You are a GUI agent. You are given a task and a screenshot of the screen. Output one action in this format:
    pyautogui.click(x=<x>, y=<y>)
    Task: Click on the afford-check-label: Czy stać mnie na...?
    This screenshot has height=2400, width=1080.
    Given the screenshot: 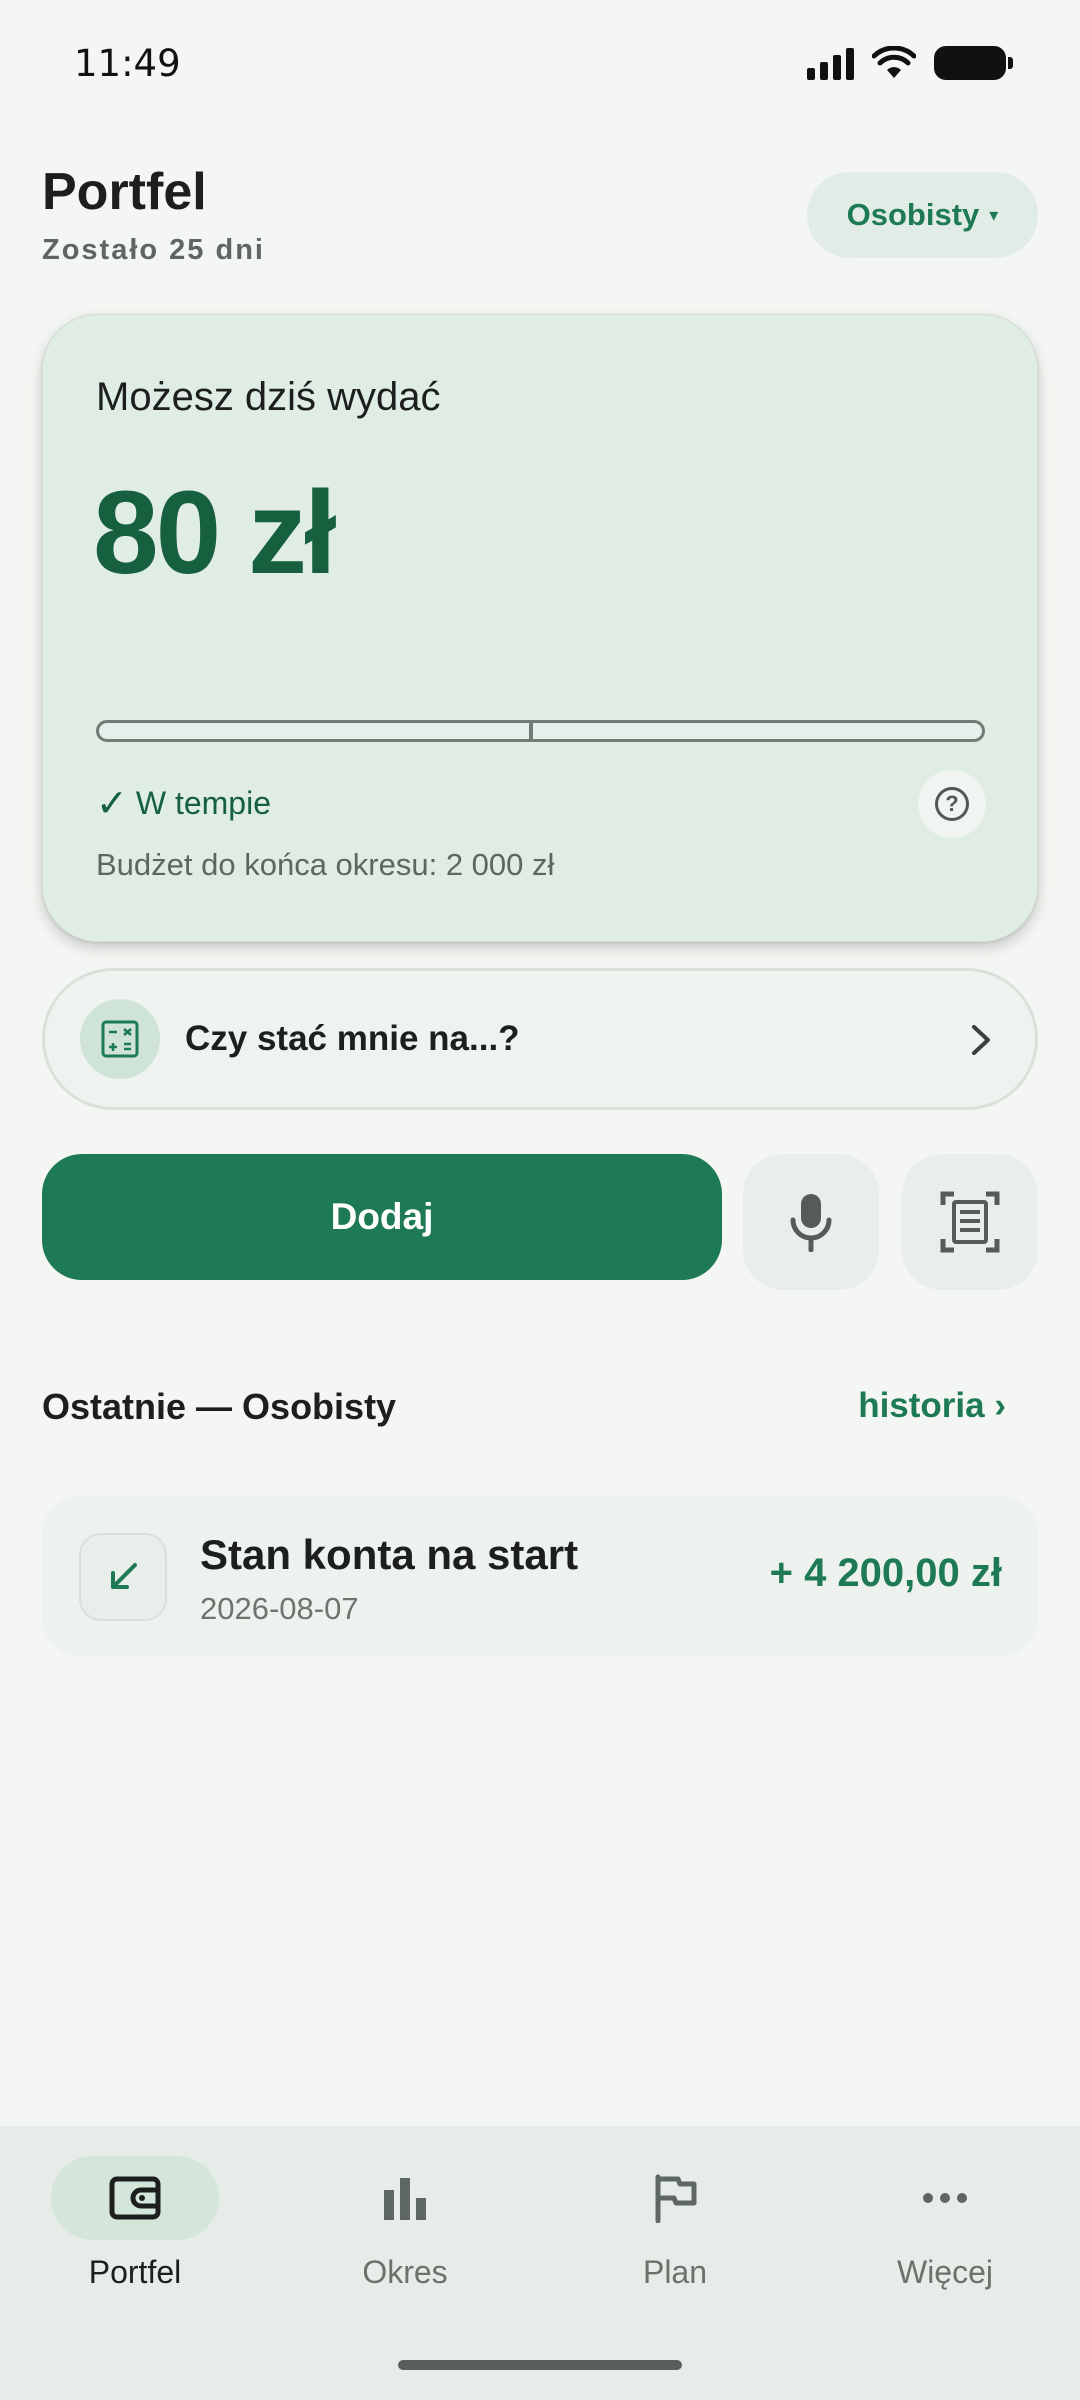 What is the action you would take?
    pyautogui.click(x=352, y=1038)
    